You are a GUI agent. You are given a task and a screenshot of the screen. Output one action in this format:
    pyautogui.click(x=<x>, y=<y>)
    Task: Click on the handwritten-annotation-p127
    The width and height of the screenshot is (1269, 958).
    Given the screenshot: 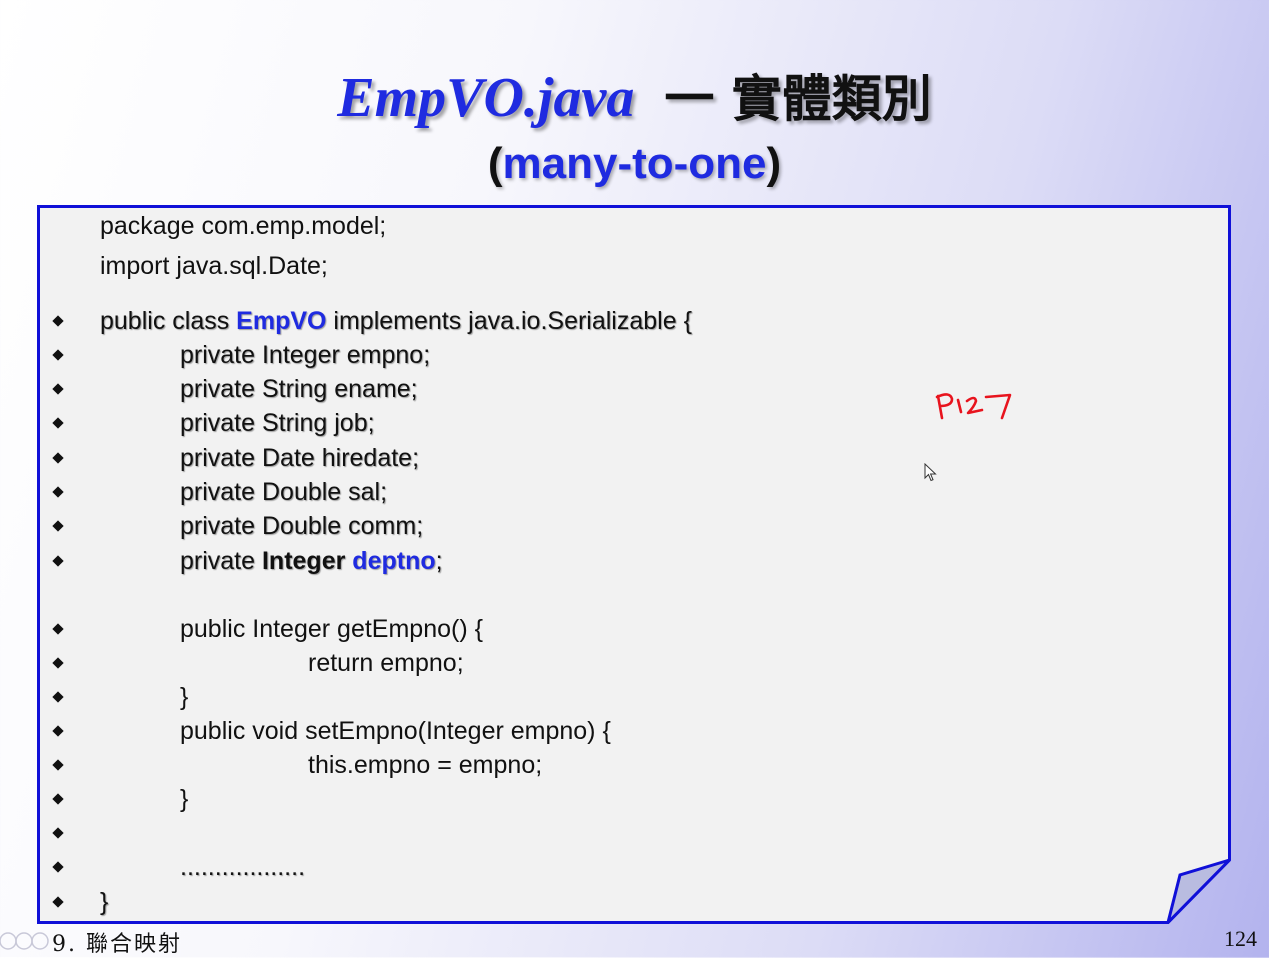 What is the action you would take?
    pyautogui.click(x=973, y=406)
    